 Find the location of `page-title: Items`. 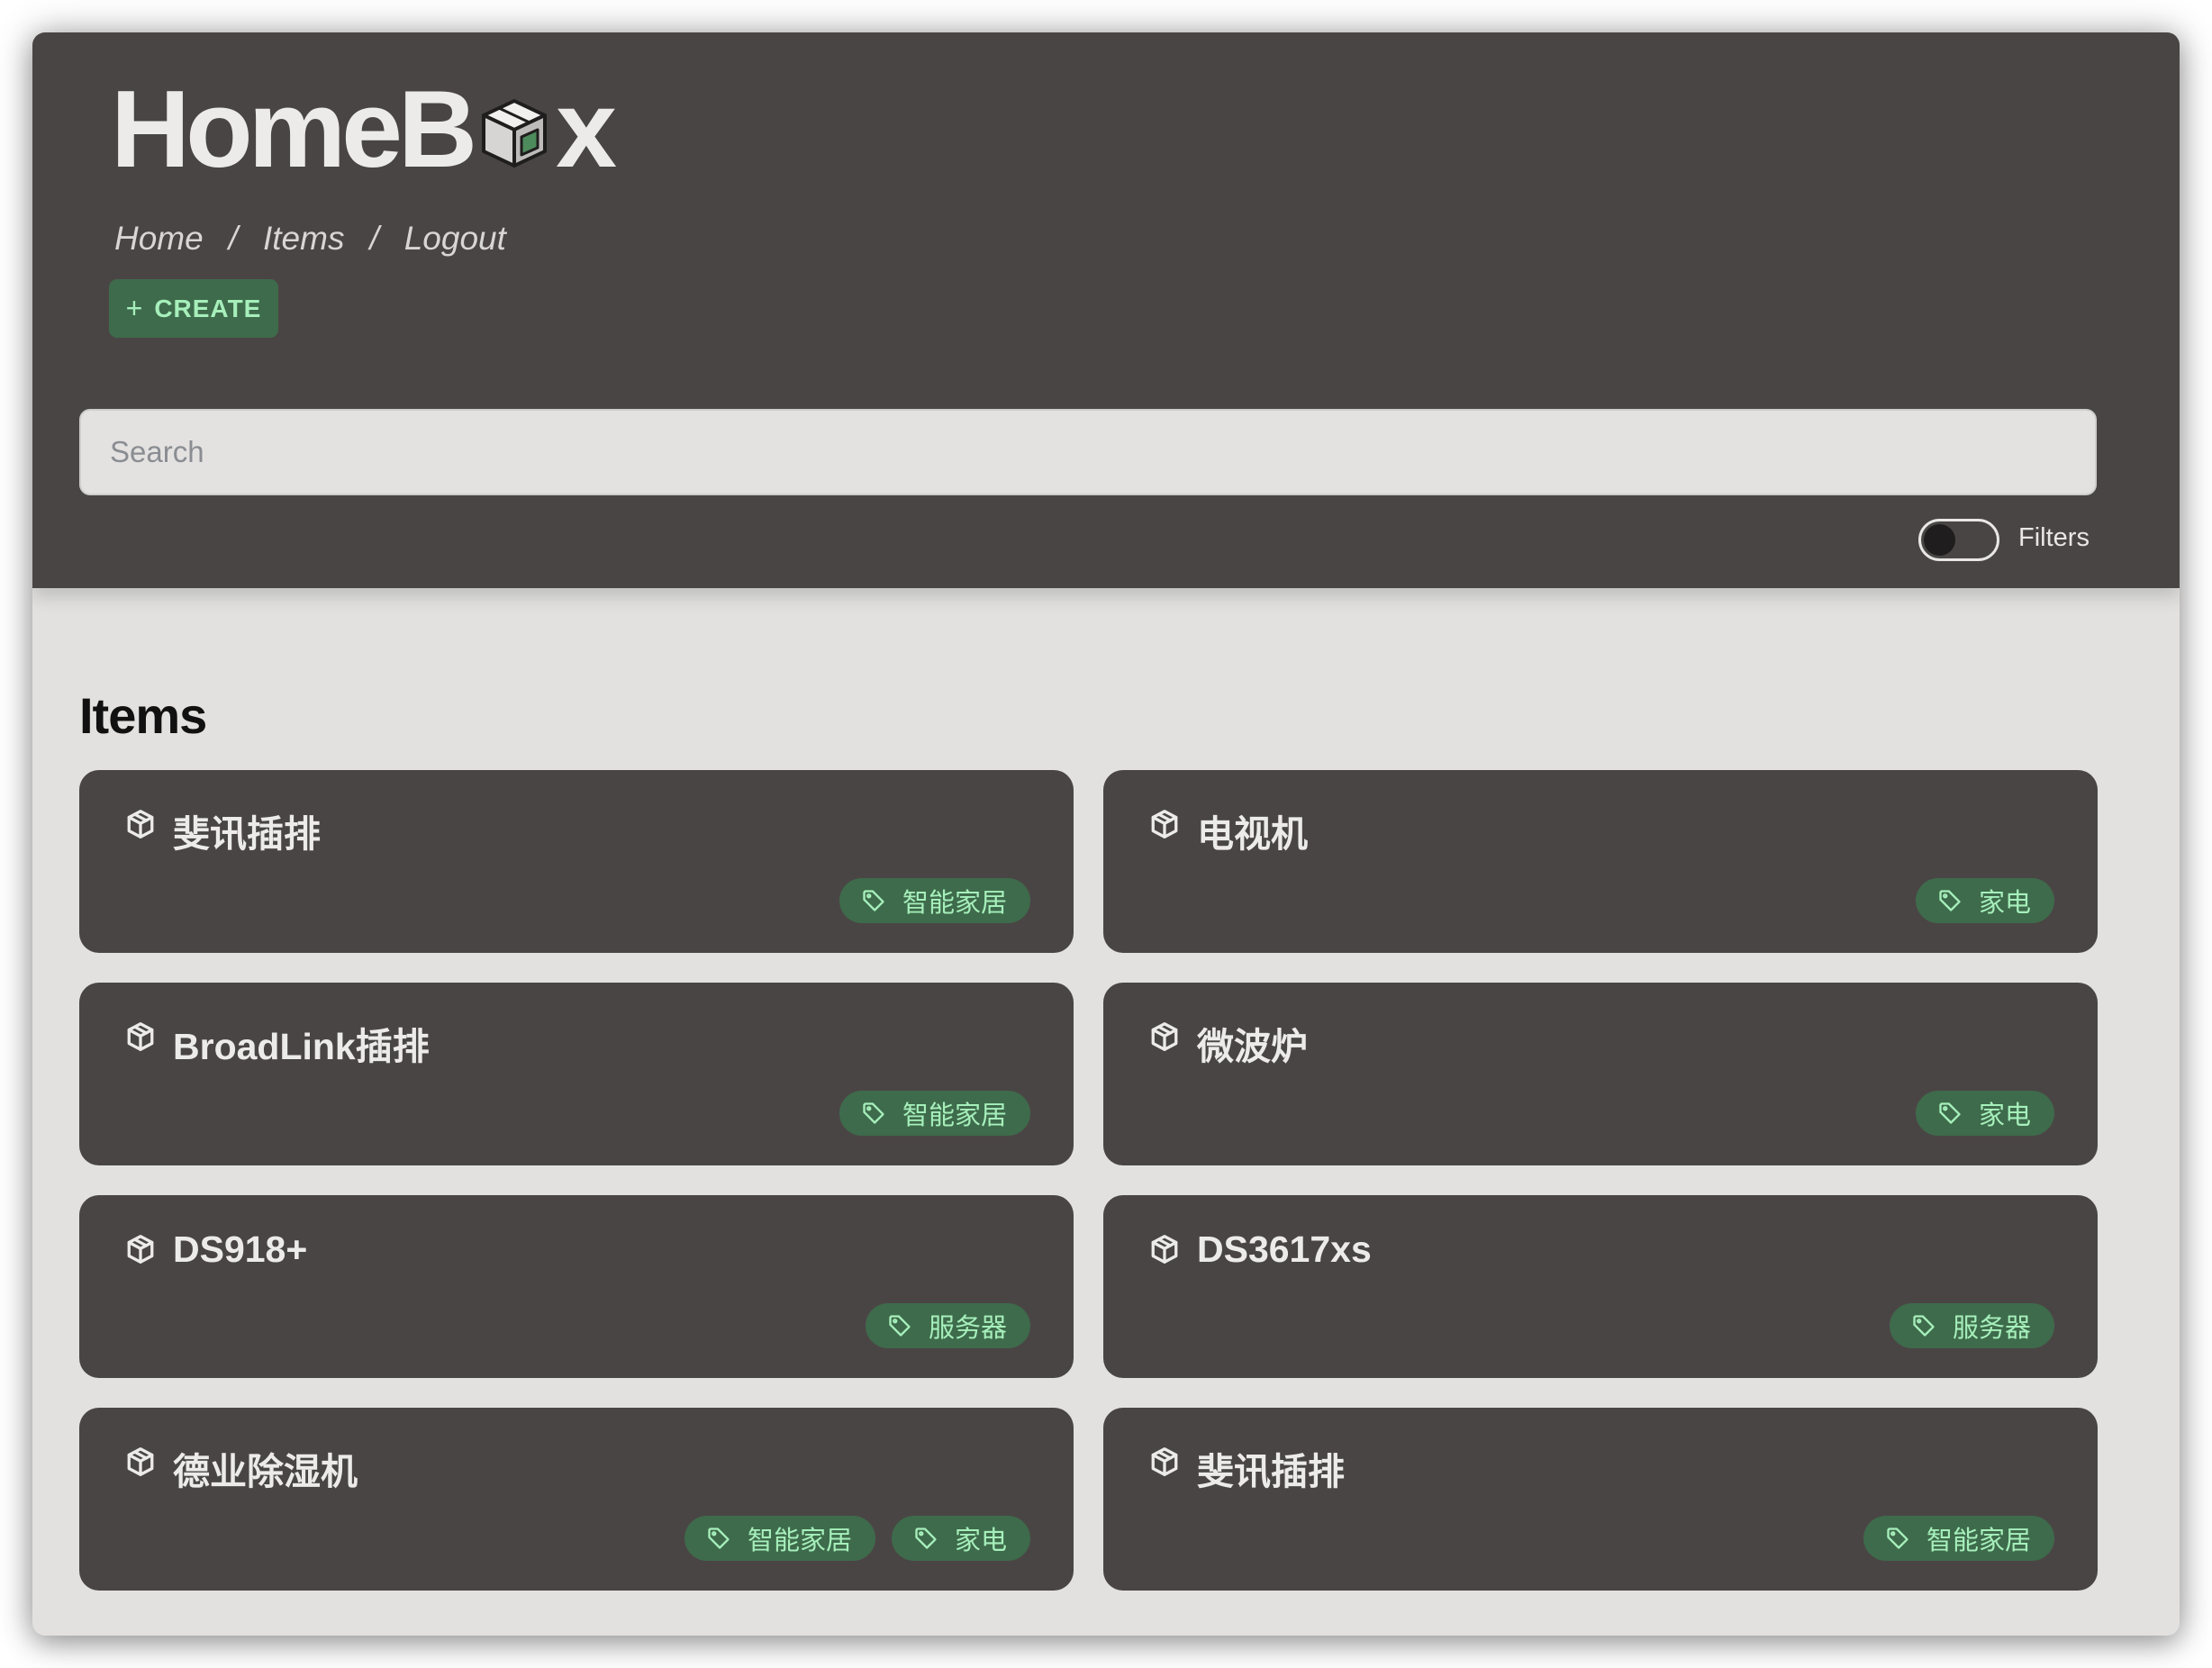

page-title: Items is located at coordinates (143, 715).